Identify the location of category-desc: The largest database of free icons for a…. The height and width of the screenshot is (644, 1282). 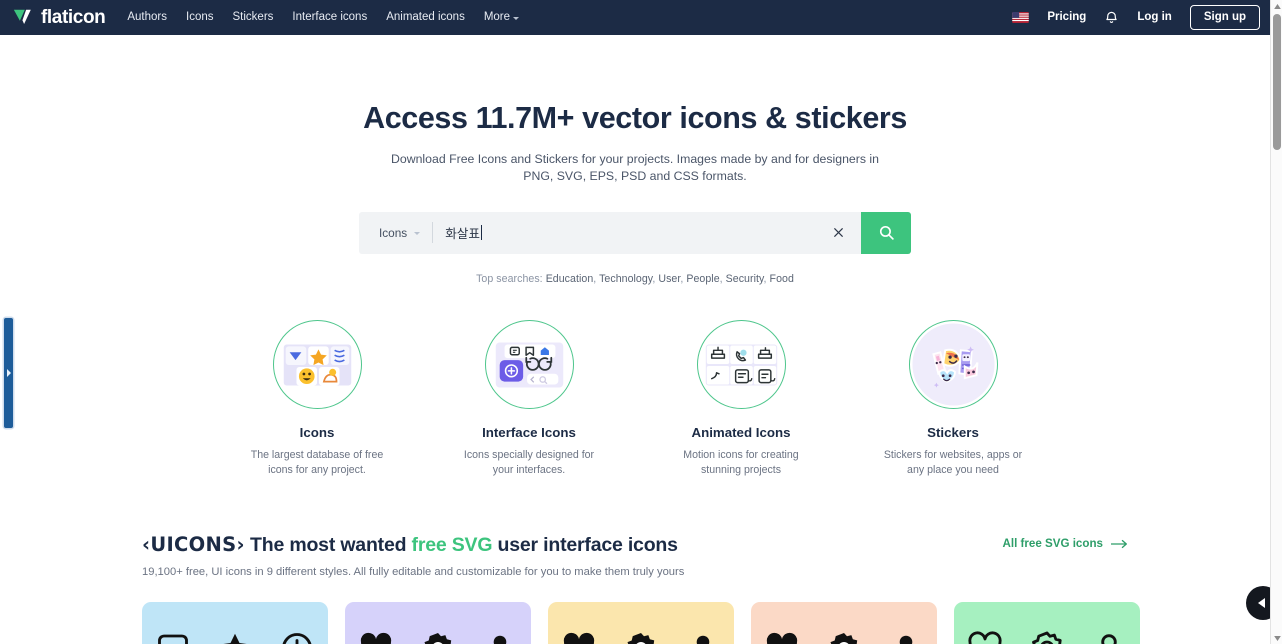
(317, 463).